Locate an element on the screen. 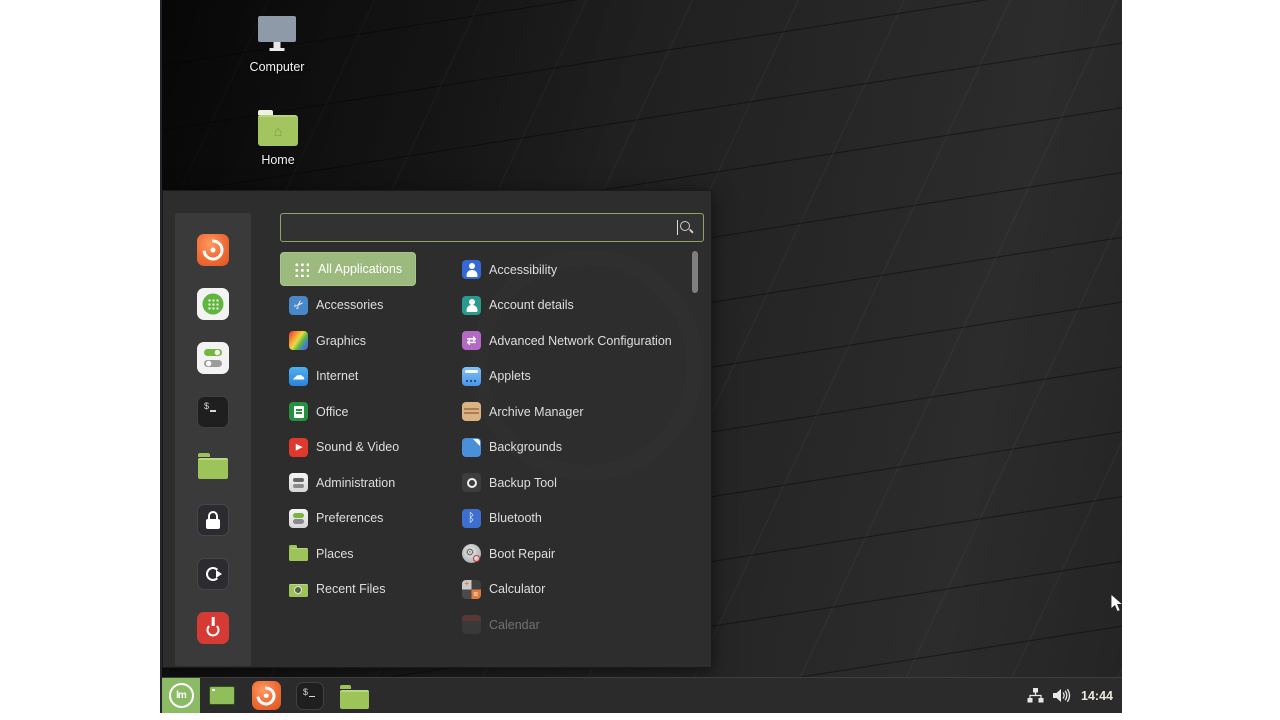  app-boot-repair: Boot Repair is located at coordinates (574, 554).